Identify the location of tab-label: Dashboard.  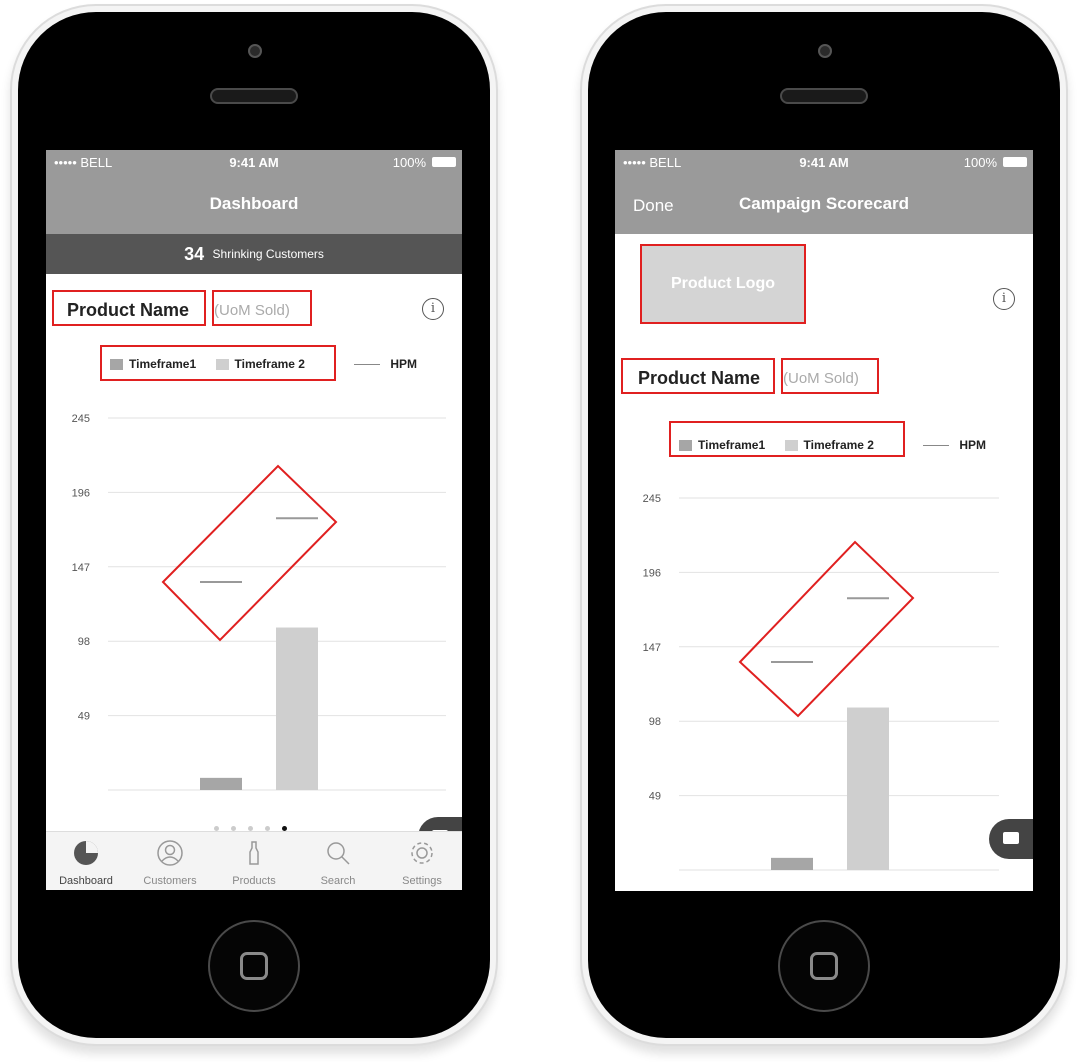
(86, 881).